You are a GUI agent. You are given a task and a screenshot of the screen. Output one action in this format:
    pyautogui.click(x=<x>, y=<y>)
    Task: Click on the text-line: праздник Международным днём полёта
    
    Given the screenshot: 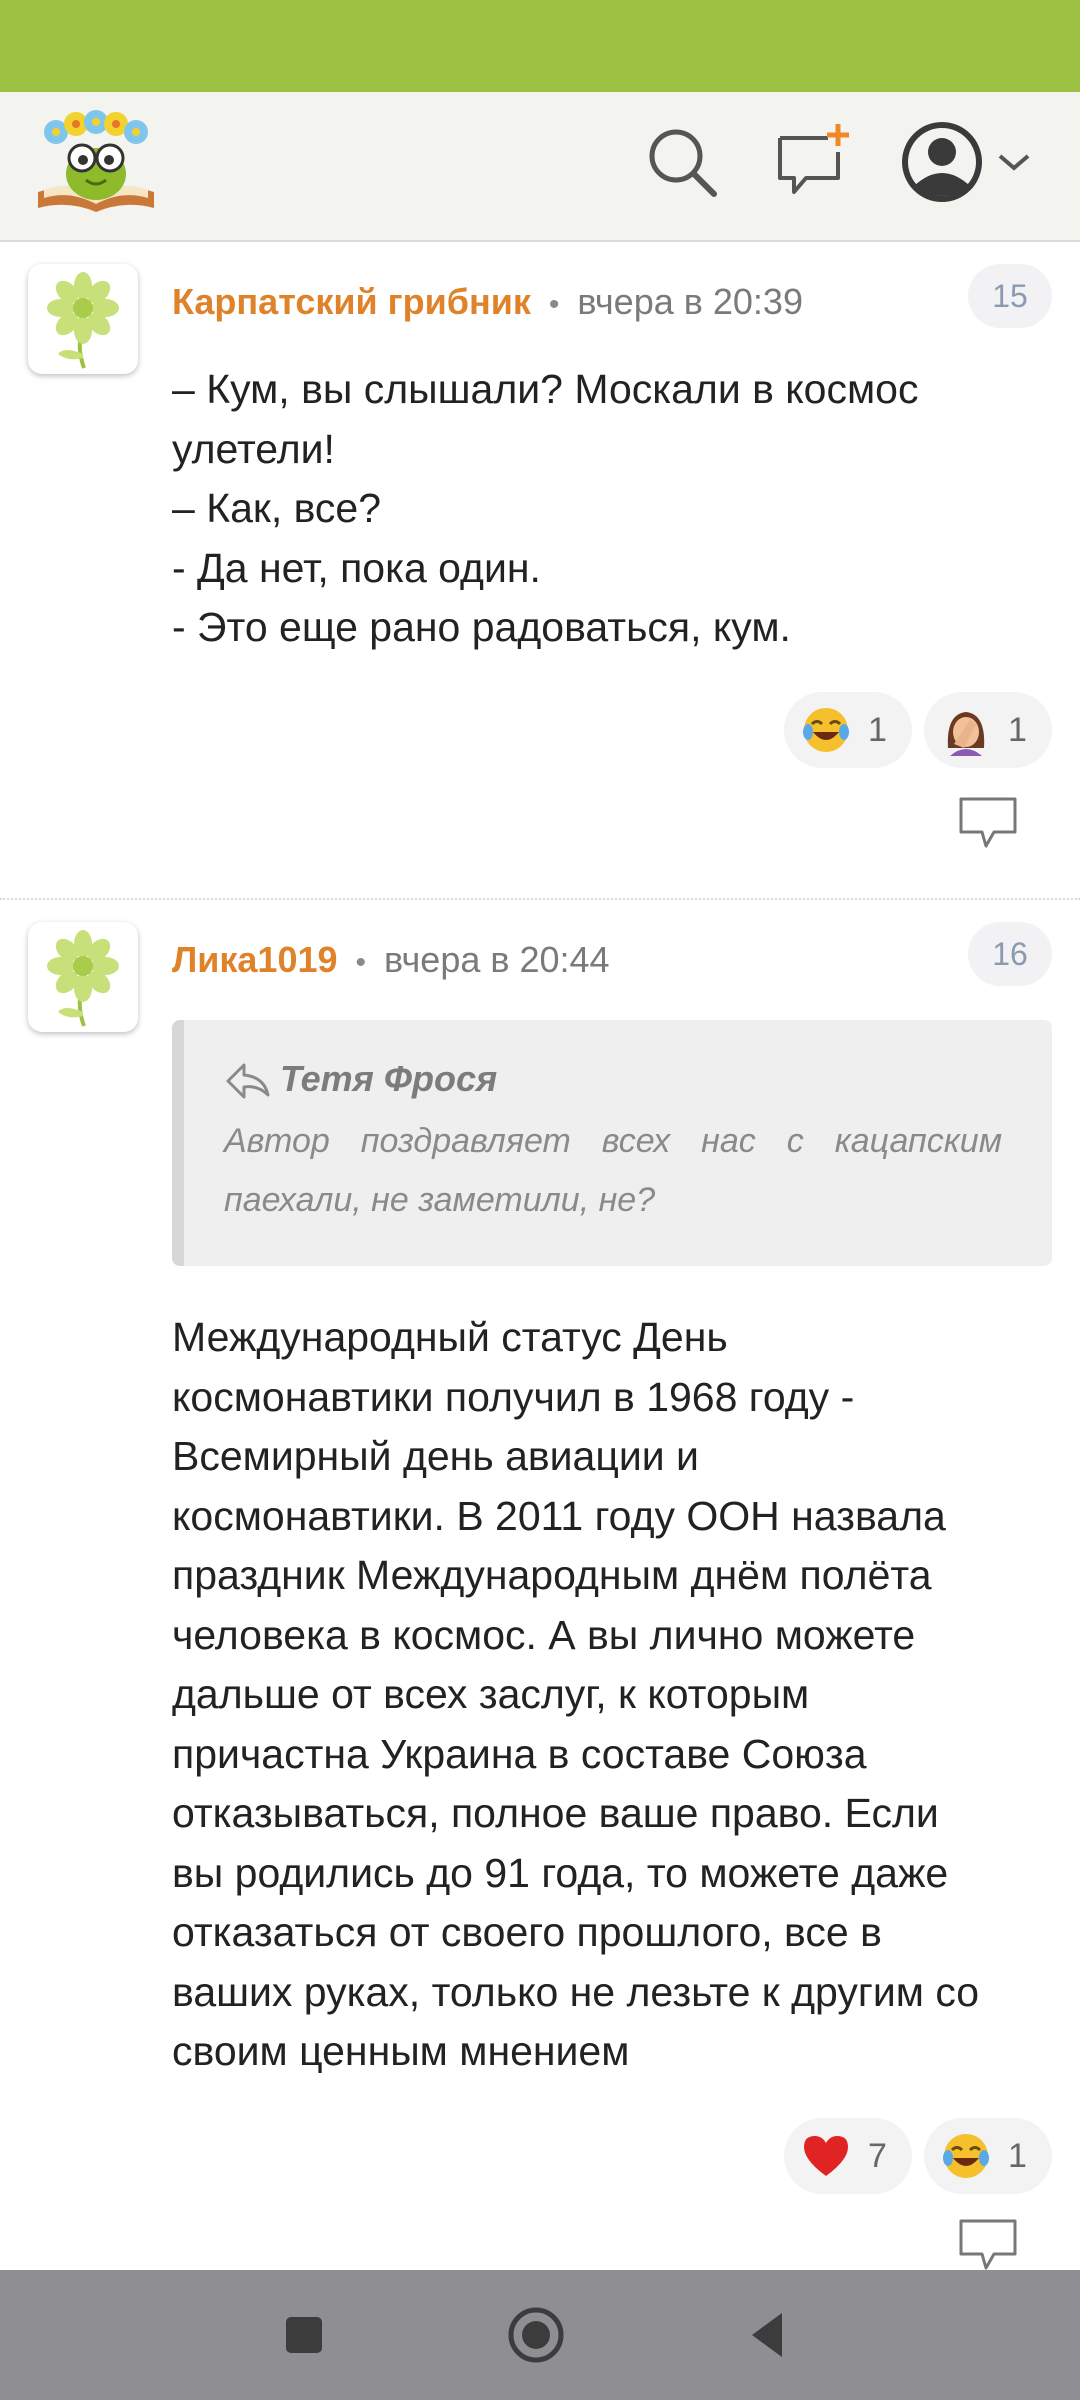 What is the action you would take?
    pyautogui.click(x=552, y=1575)
    